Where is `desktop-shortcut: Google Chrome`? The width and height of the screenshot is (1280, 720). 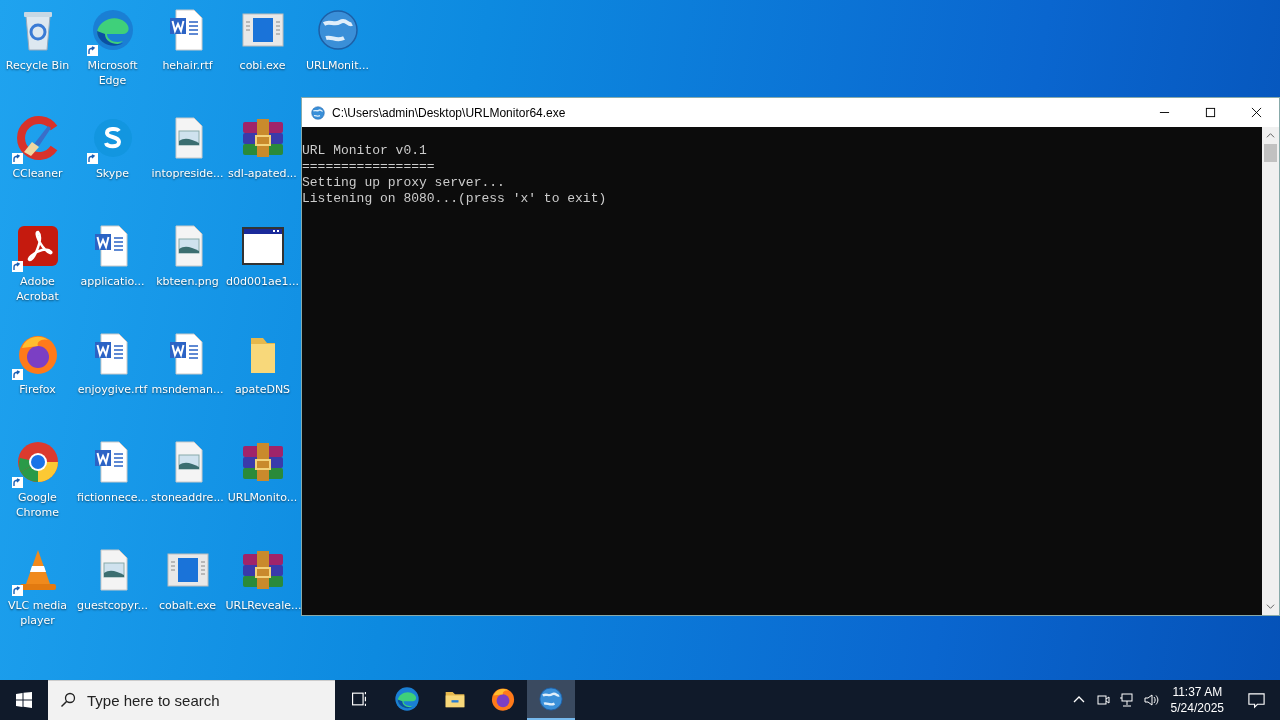
desktop-shortcut: Google Chrome is located at coordinates (37, 479).